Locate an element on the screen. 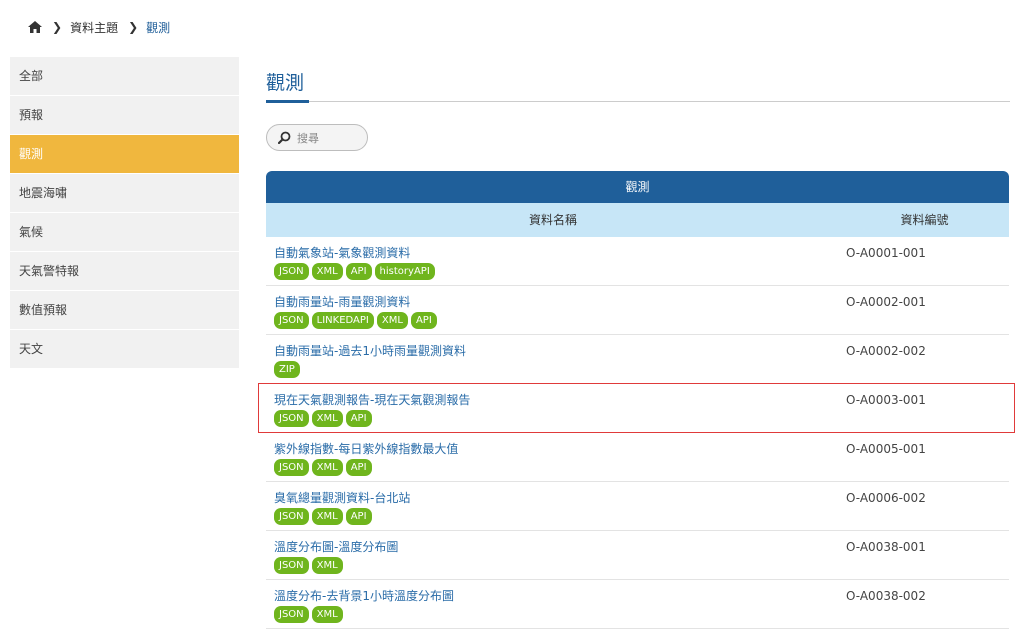 The image size is (1024, 639). table-row: 自動雨量站-過去1小時雨量觀測資料 ZIP O-A0002-002 is located at coordinates (637, 359).